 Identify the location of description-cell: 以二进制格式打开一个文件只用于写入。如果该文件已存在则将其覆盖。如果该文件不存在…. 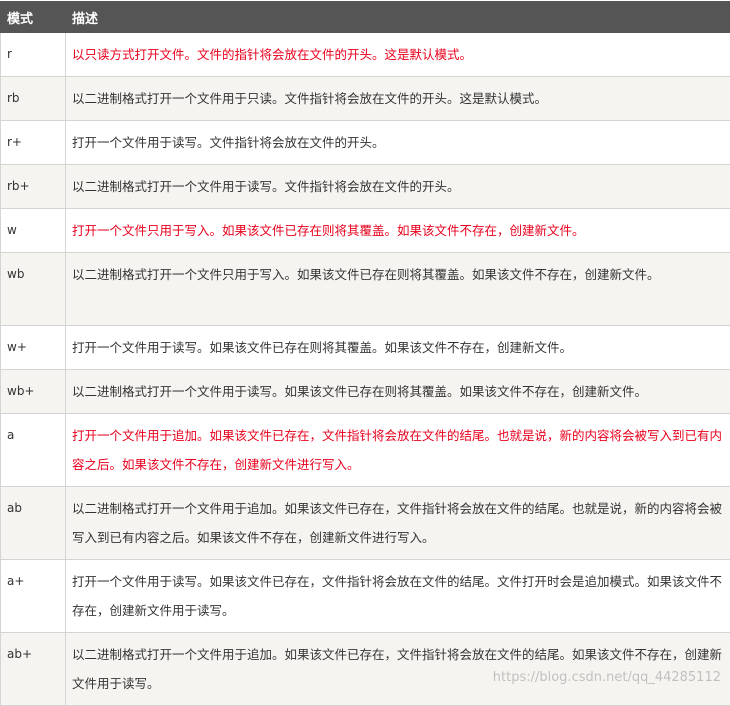
(398, 289).